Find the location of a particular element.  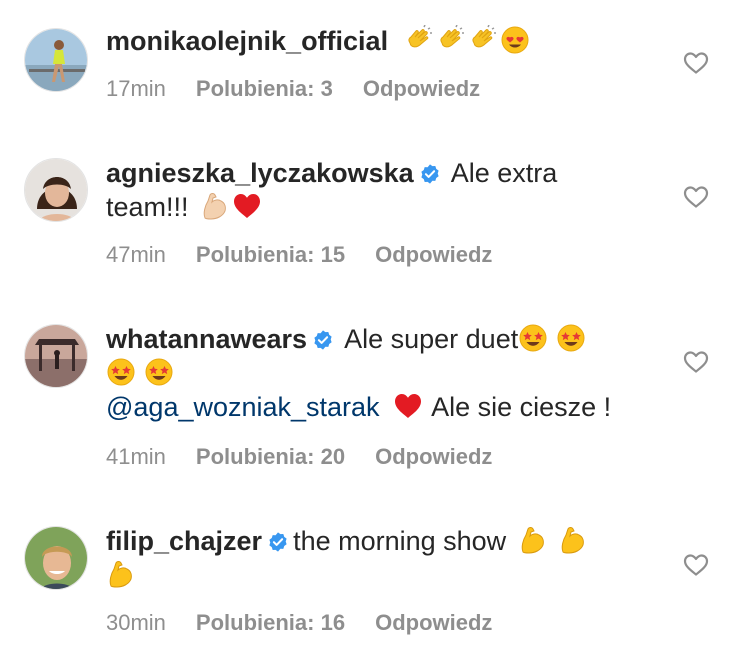

comment-meta: 47min Polubienia: 15 Odpowiedz is located at coordinates (314, 255).